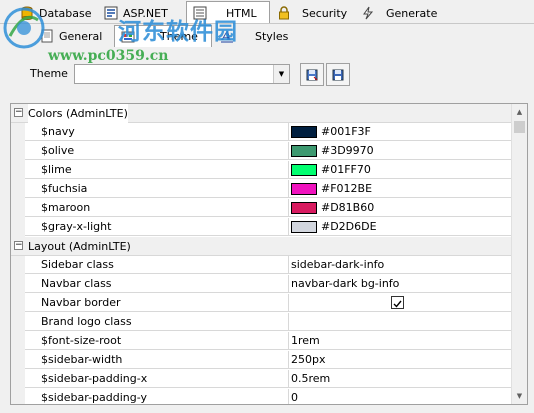 The image size is (534, 413). I want to click on property-value: sidebar-dark-info, so click(400, 265).